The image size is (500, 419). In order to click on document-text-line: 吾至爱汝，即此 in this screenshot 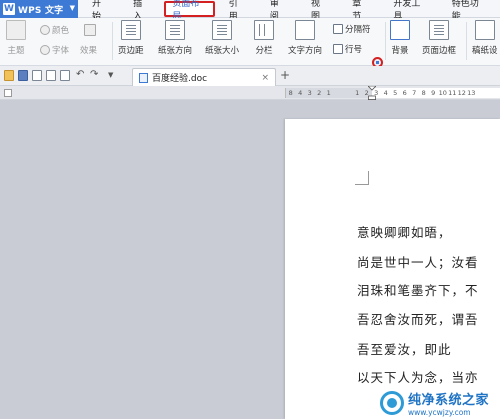, I will do `click(404, 349)`.